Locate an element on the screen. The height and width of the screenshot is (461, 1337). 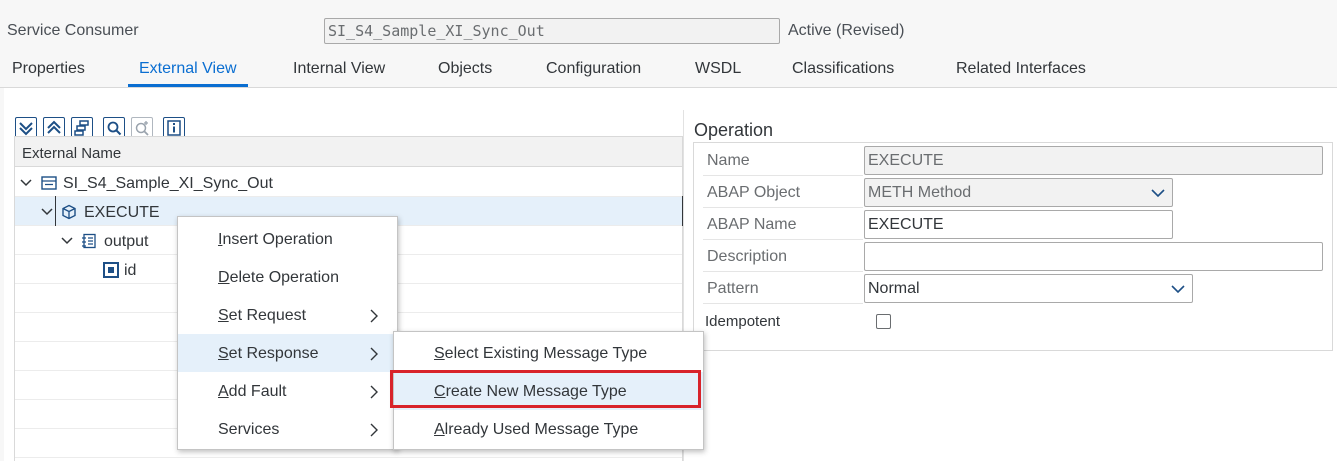
tab-wsdl: WSDL is located at coordinates (718, 69).